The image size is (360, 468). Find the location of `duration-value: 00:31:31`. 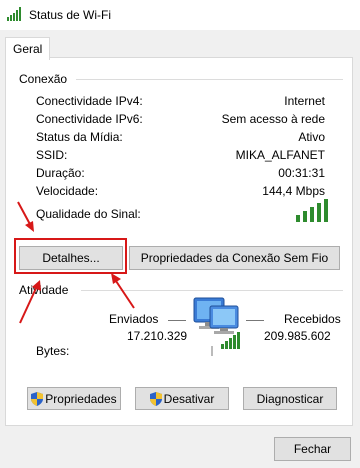

duration-value: 00:31:31 is located at coordinates (301, 173).